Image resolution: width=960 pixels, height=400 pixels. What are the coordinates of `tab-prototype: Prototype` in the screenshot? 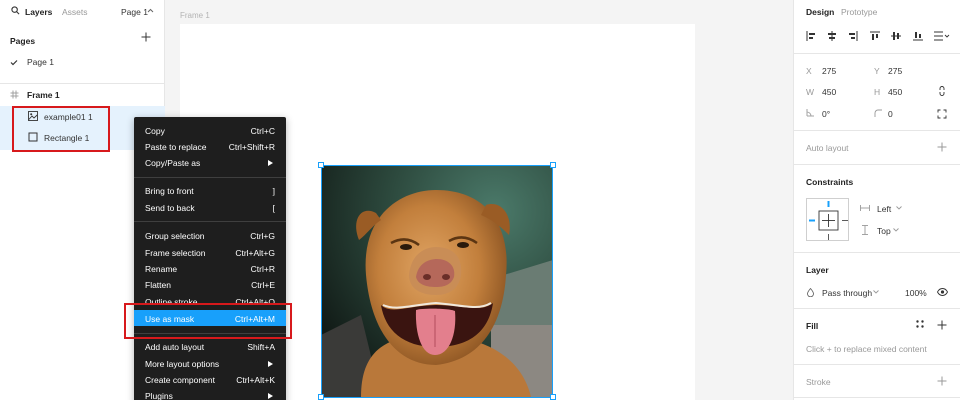 It's located at (859, 12).